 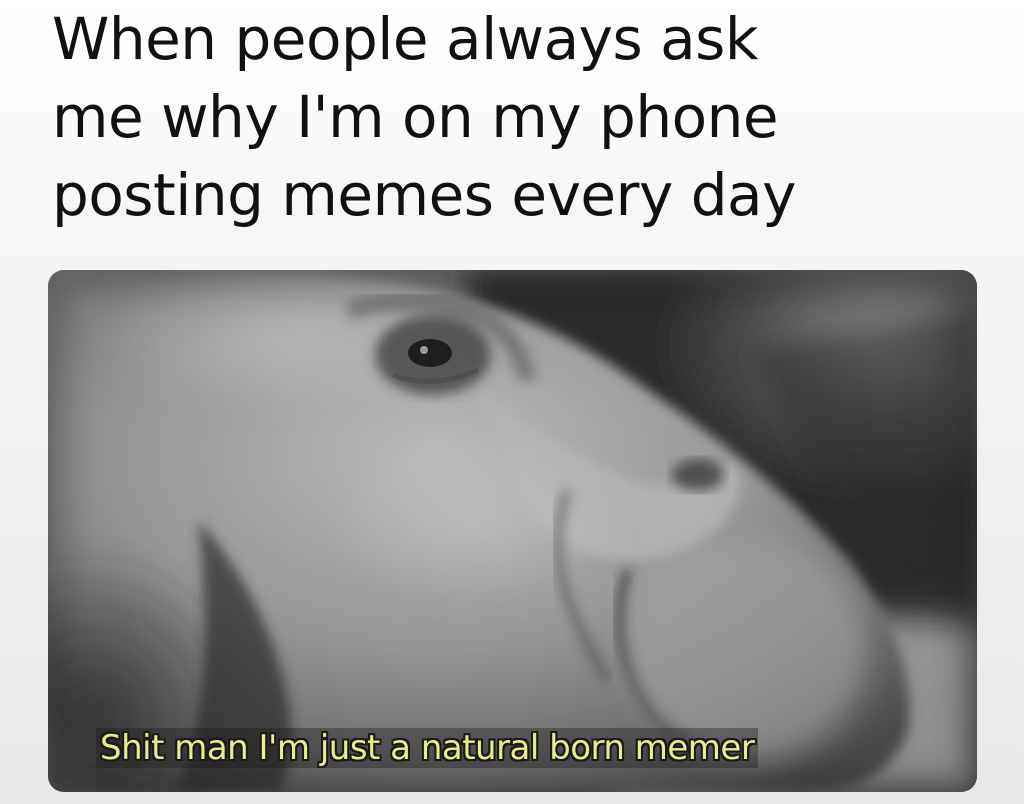 I want to click on caption-line-3: posting memes every day, so click(x=424, y=195).